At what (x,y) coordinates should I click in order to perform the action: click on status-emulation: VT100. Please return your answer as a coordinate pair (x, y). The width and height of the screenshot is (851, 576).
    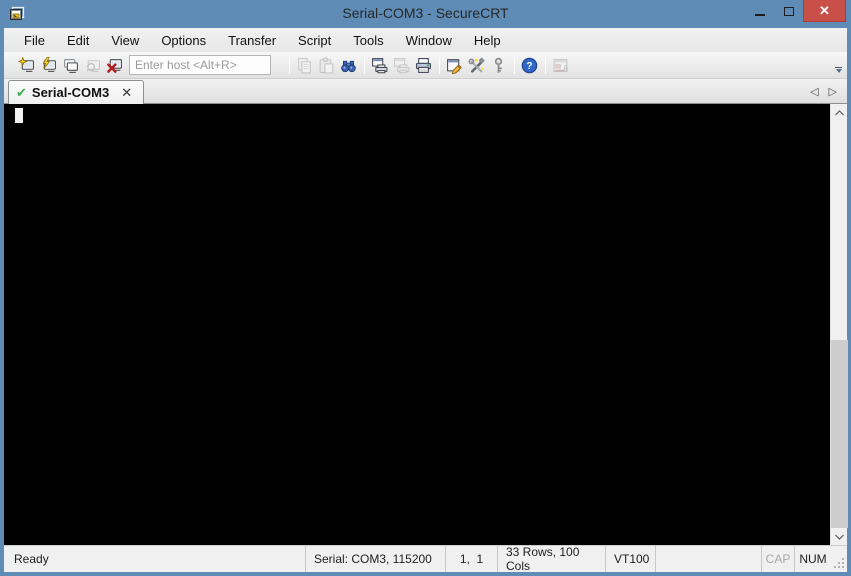
    Looking at the image, I should click on (630, 559).